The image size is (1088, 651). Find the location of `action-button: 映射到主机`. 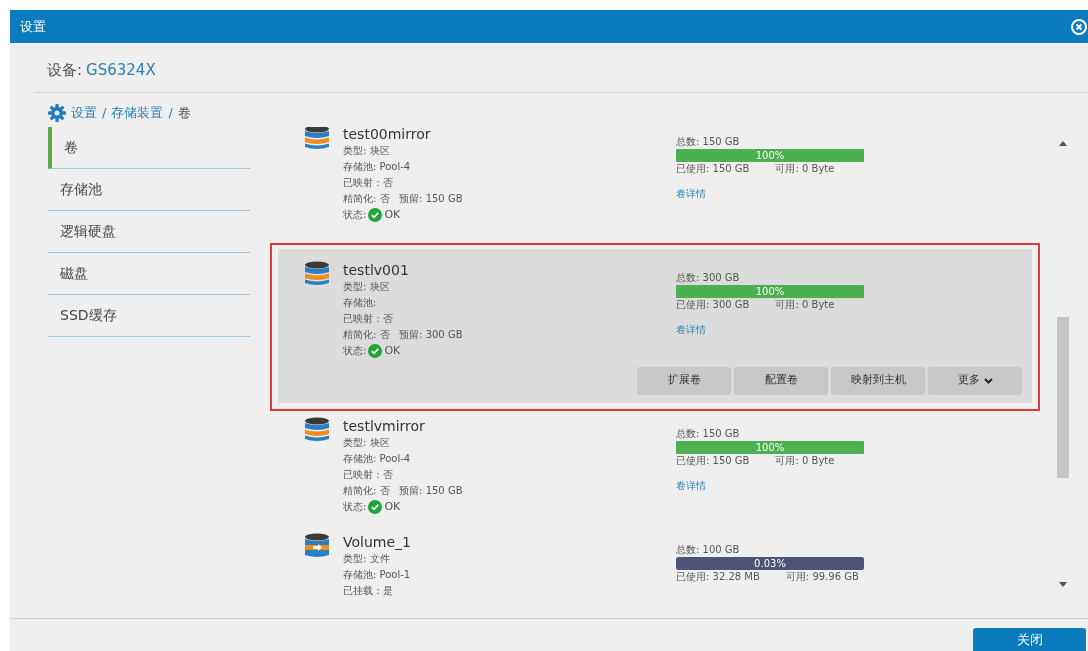

action-button: 映射到主机 is located at coordinates (878, 380).